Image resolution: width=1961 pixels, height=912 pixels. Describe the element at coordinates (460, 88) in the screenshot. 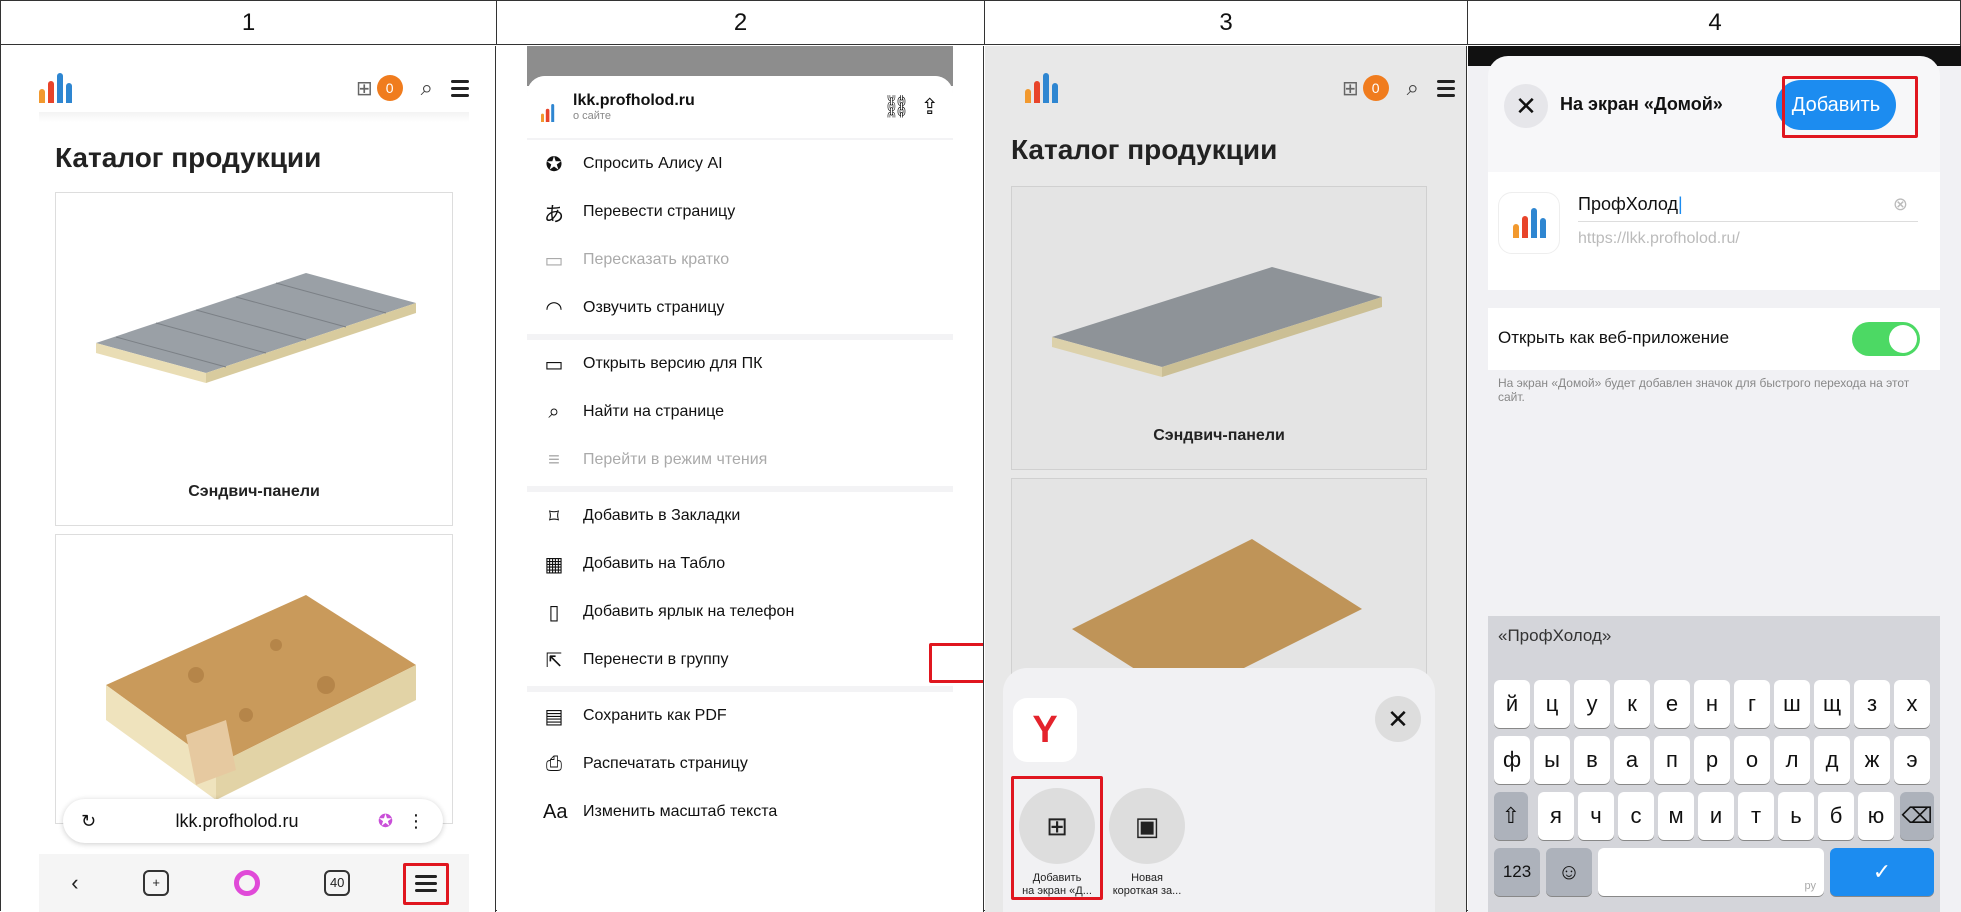

I see `hamburger-menu-icon` at that location.